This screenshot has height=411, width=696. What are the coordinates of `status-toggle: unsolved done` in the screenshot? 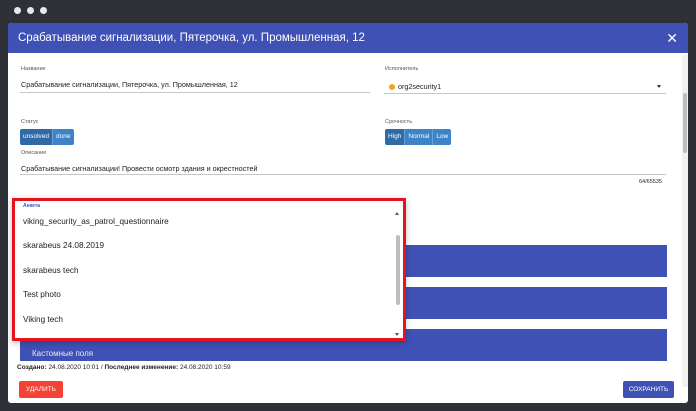 It's located at (47, 137).